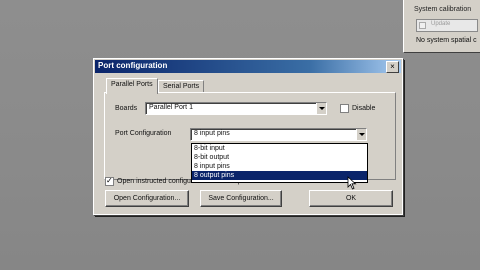 The width and height of the screenshot is (480, 270). Describe the element at coordinates (344, 108) in the screenshot. I see `disable-checkbox` at that location.